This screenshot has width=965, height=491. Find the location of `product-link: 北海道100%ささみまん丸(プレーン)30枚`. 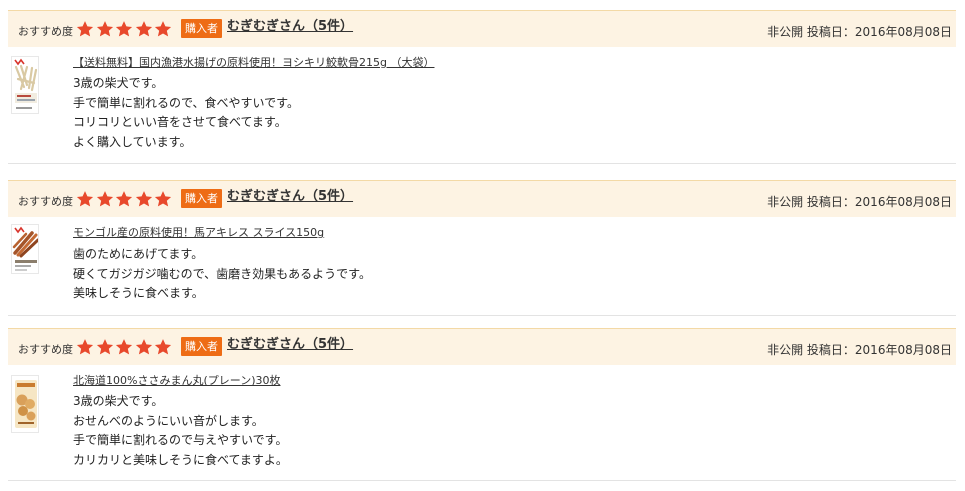

product-link: 北海道100%ささみまん丸(プレーン)30枚 is located at coordinates (176, 380).